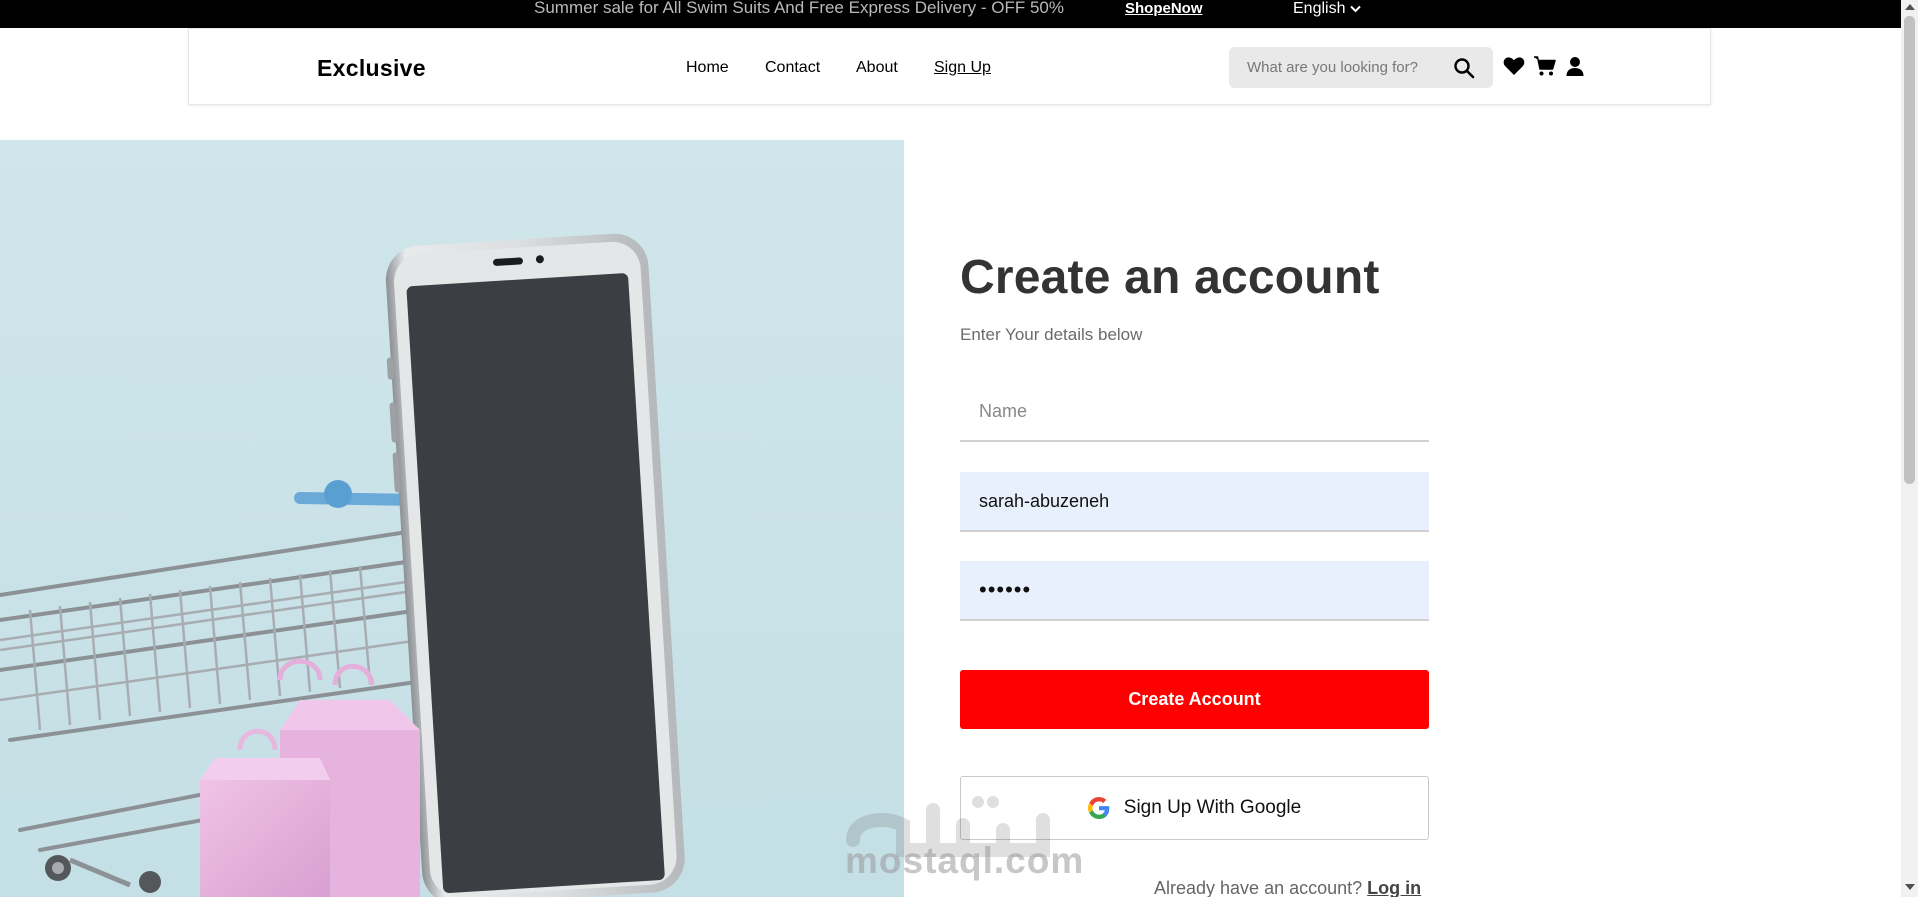  I want to click on language-selector: English, so click(1327, 8).